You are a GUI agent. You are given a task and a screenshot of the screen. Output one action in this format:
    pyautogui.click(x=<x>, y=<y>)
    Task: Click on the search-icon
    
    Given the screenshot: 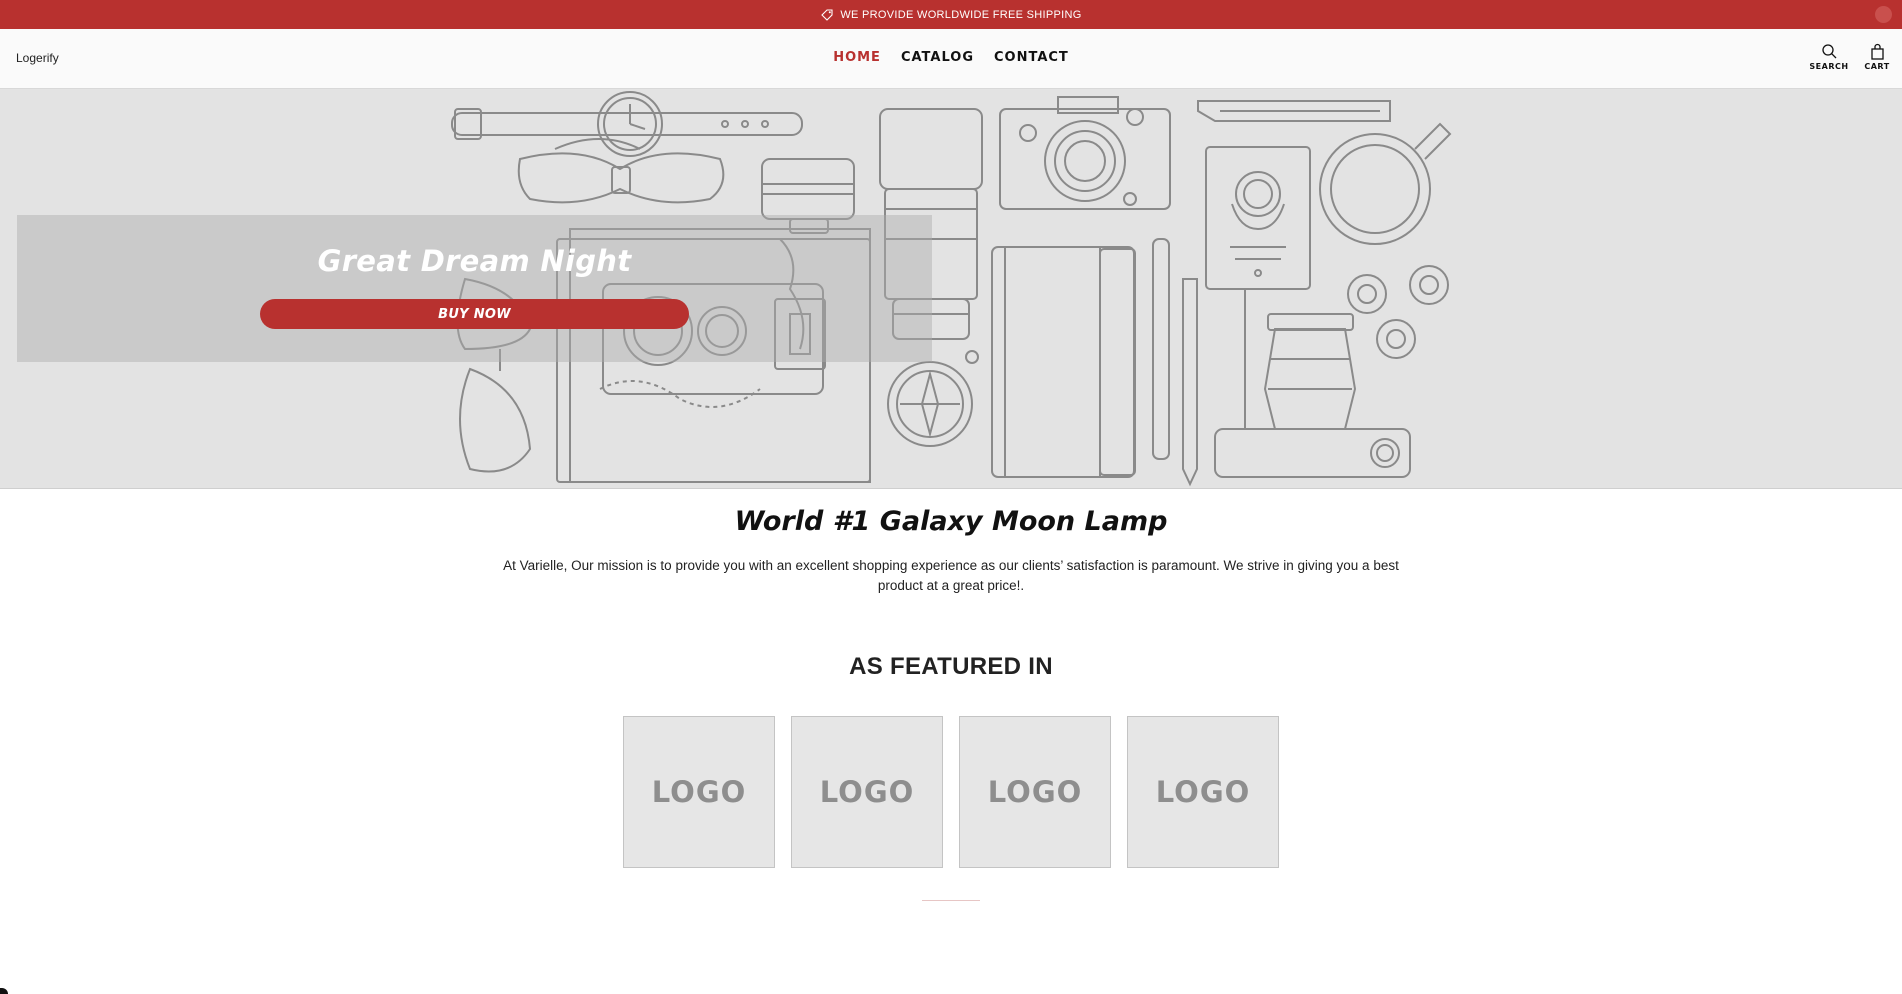 What is the action you would take?
    pyautogui.click(x=1828, y=51)
    